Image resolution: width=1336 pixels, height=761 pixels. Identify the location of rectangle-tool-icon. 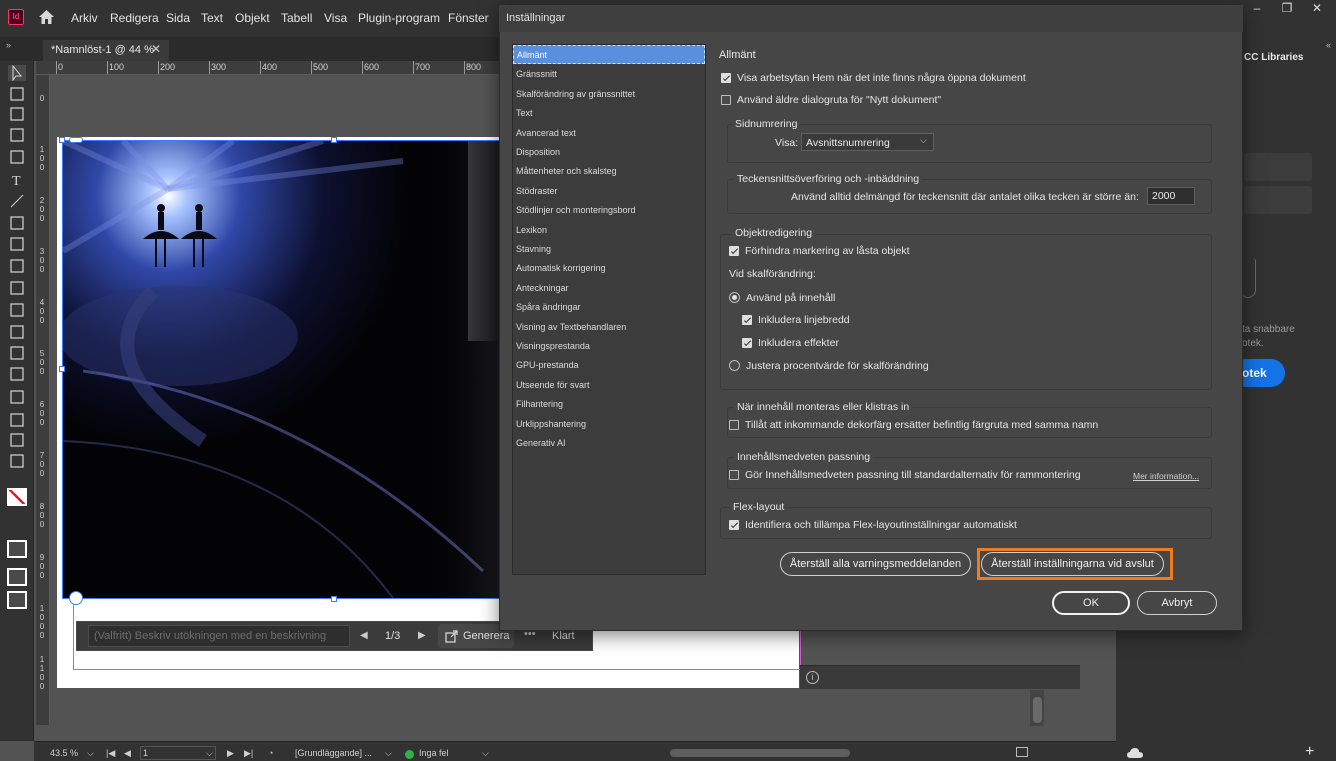
(17, 288).